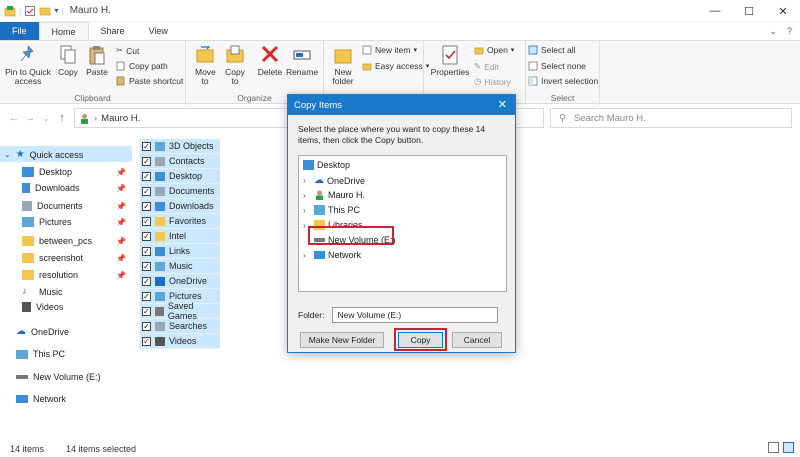 The width and height of the screenshot is (800, 457). I want to click on tree-network: › Network, so click(332, 255).